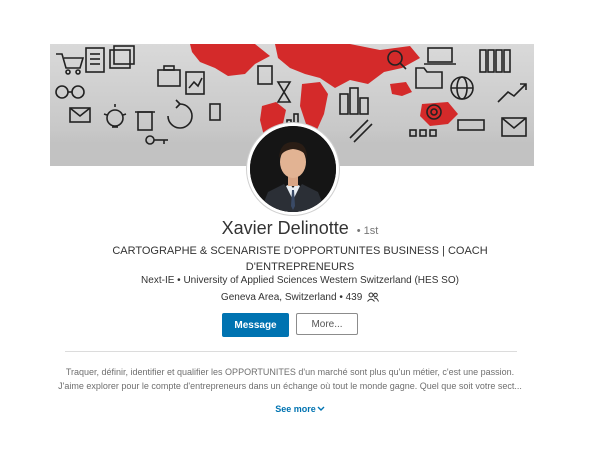  What do you see at coordinates (367, 231) in the screenshot?
I see `connection-degree: • 1st` at bounding box center [367, 231].